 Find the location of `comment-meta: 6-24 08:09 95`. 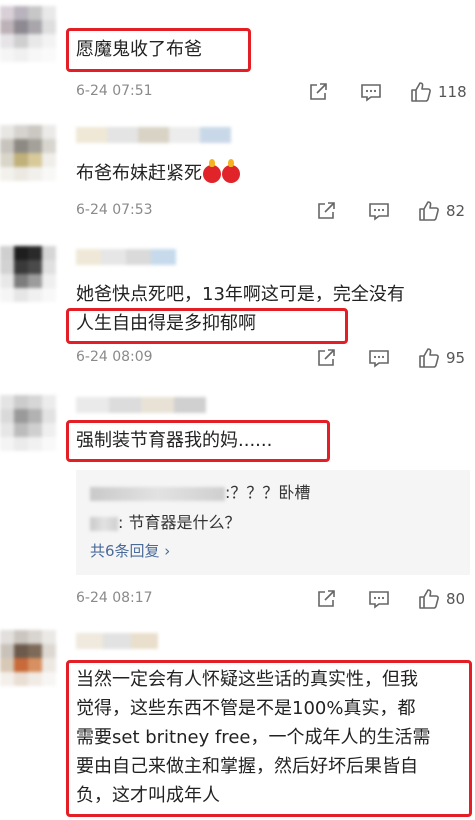

comment-meta: 6-24 08:09 95 is located at coordinates (273, 358).